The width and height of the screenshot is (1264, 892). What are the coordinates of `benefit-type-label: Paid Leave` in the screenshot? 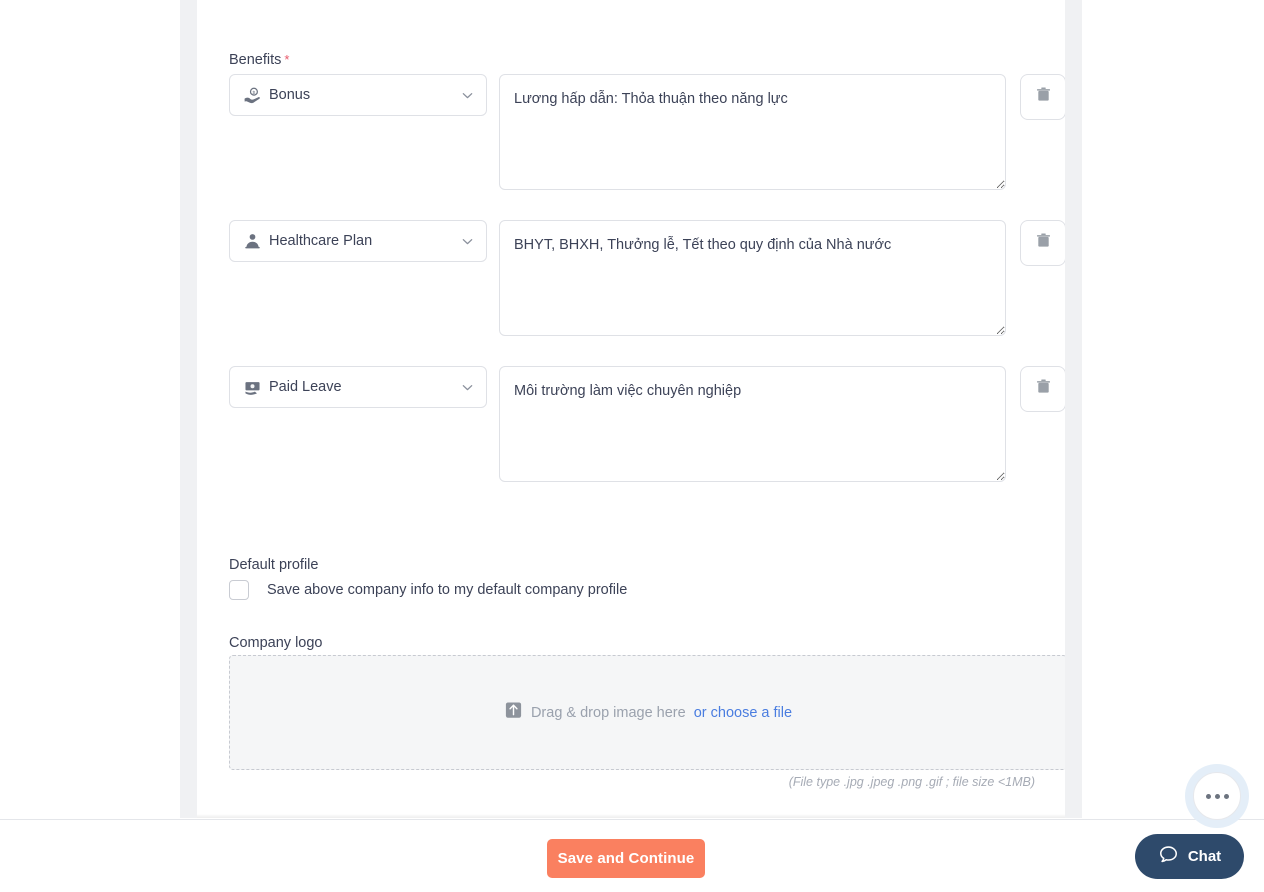 It's located at (305, 387).